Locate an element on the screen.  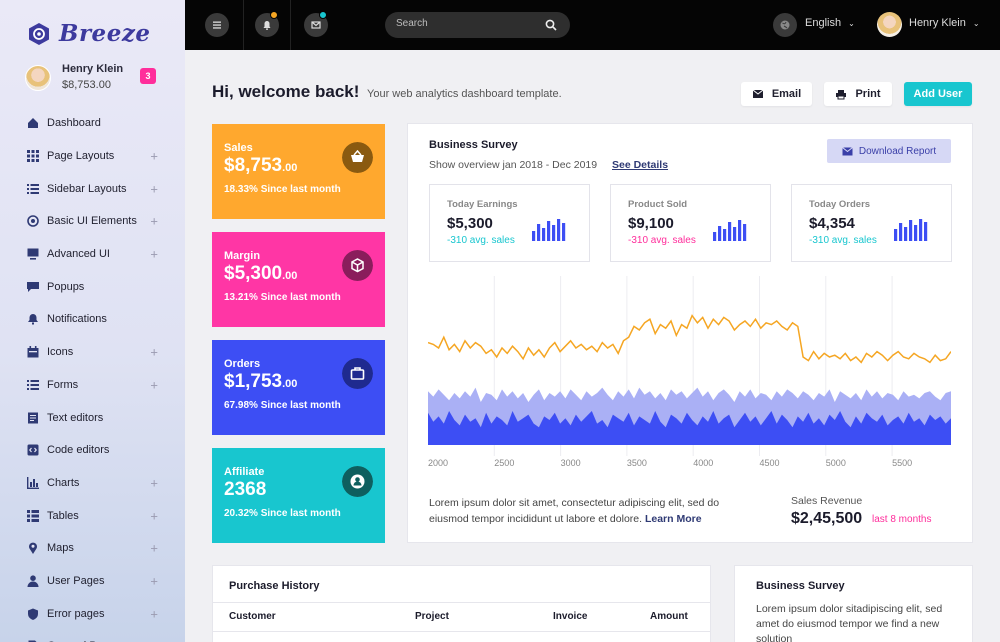
stat-card-sales: Sales $8,753.00 18.33% Since last month is located at coordinates (298, 171).